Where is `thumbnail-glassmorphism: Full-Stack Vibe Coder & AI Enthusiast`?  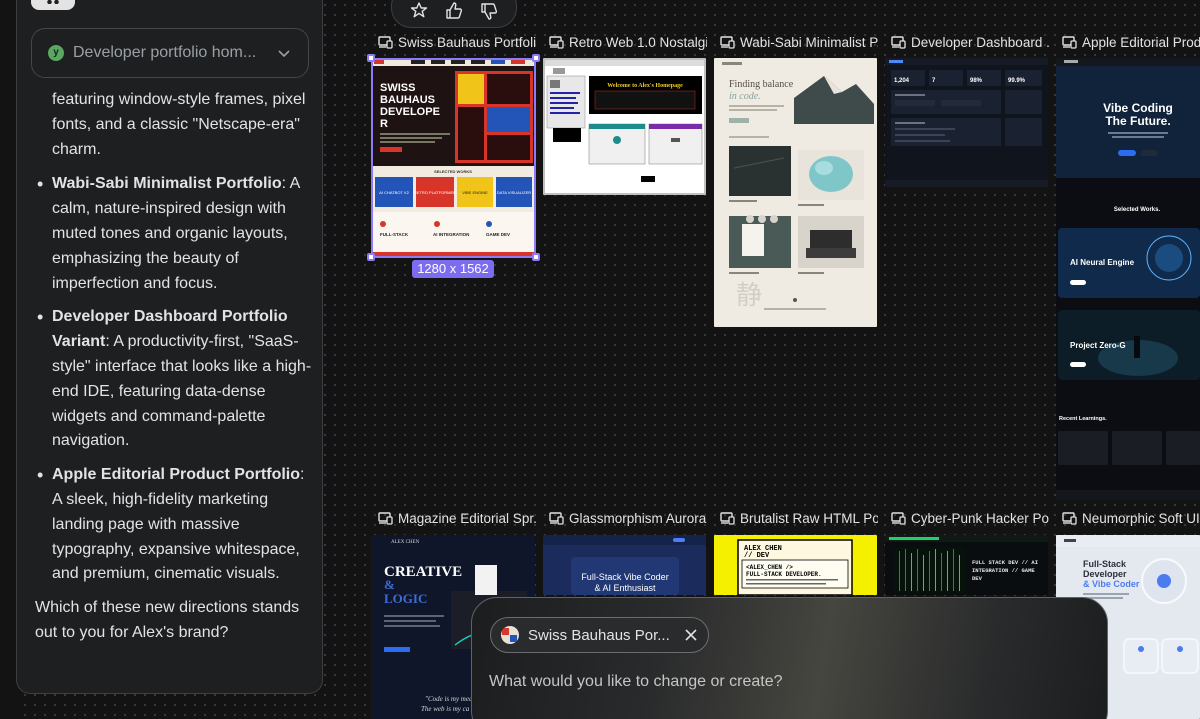
thumbnail-glassmorphism: Full-Stack Vibe Coder & AI Enthusiast is located at coordinates (624, 565).